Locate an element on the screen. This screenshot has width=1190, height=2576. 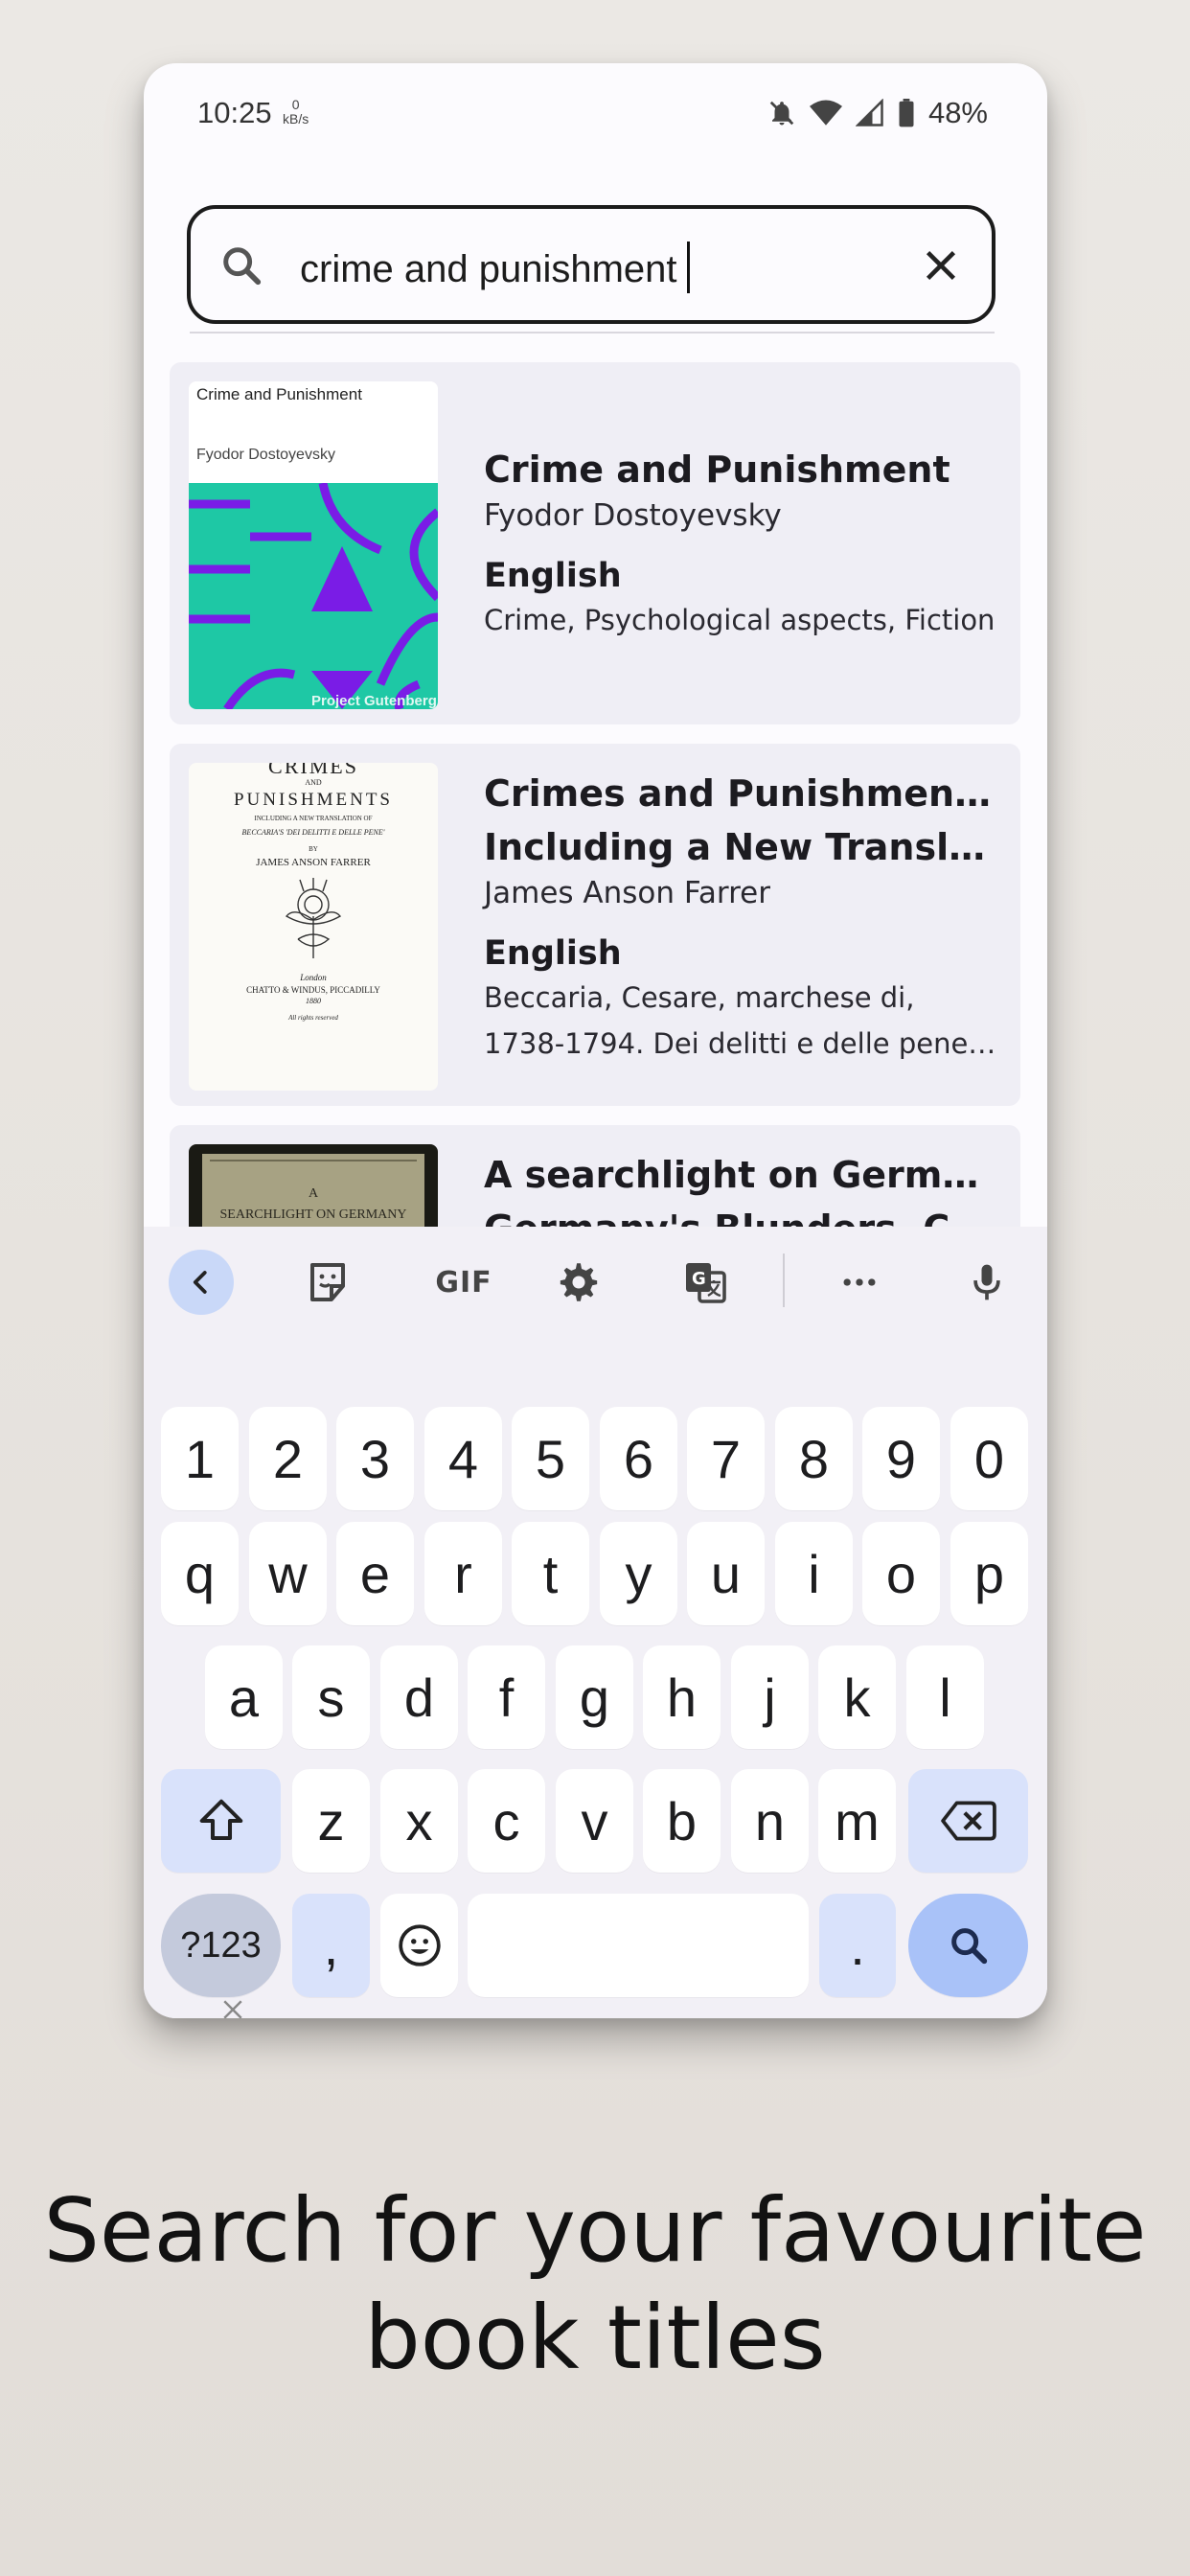
book-author: James Anson Farrer is located at coordinates (627, 893).